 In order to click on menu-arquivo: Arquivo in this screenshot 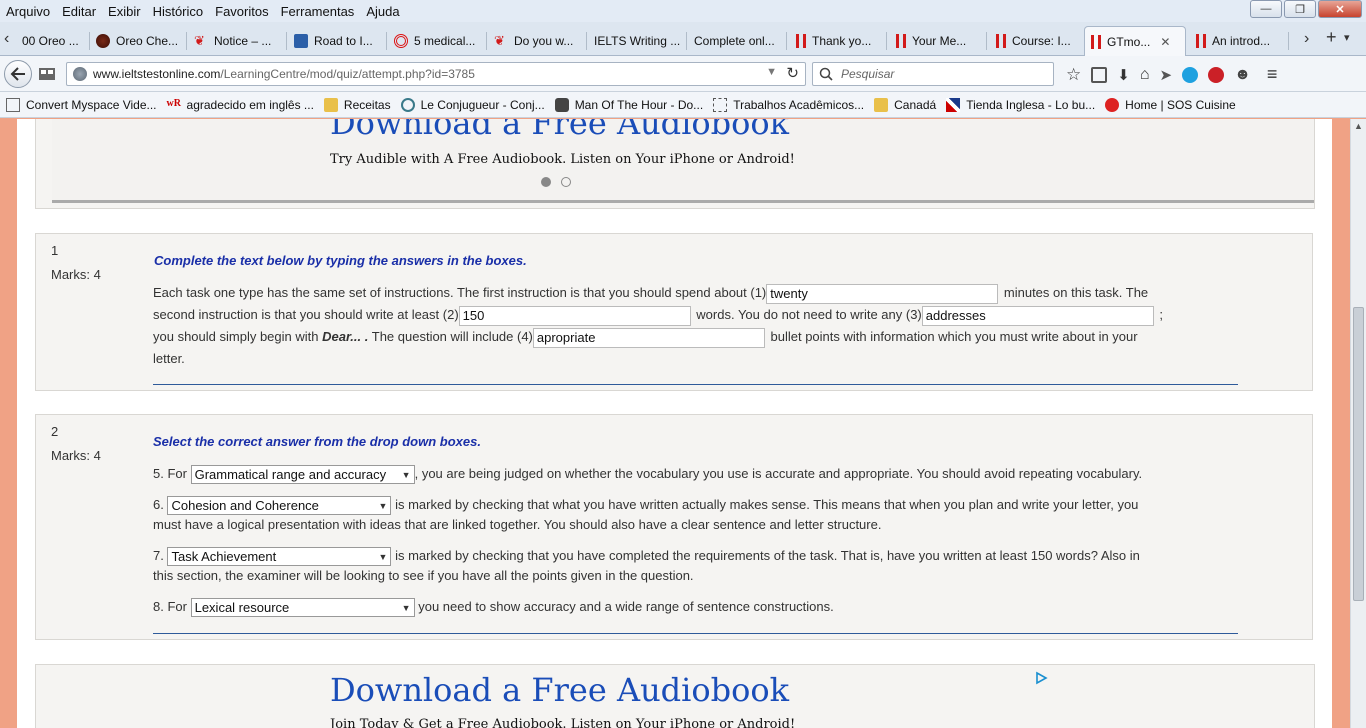, I will do `click(28, 11)`.